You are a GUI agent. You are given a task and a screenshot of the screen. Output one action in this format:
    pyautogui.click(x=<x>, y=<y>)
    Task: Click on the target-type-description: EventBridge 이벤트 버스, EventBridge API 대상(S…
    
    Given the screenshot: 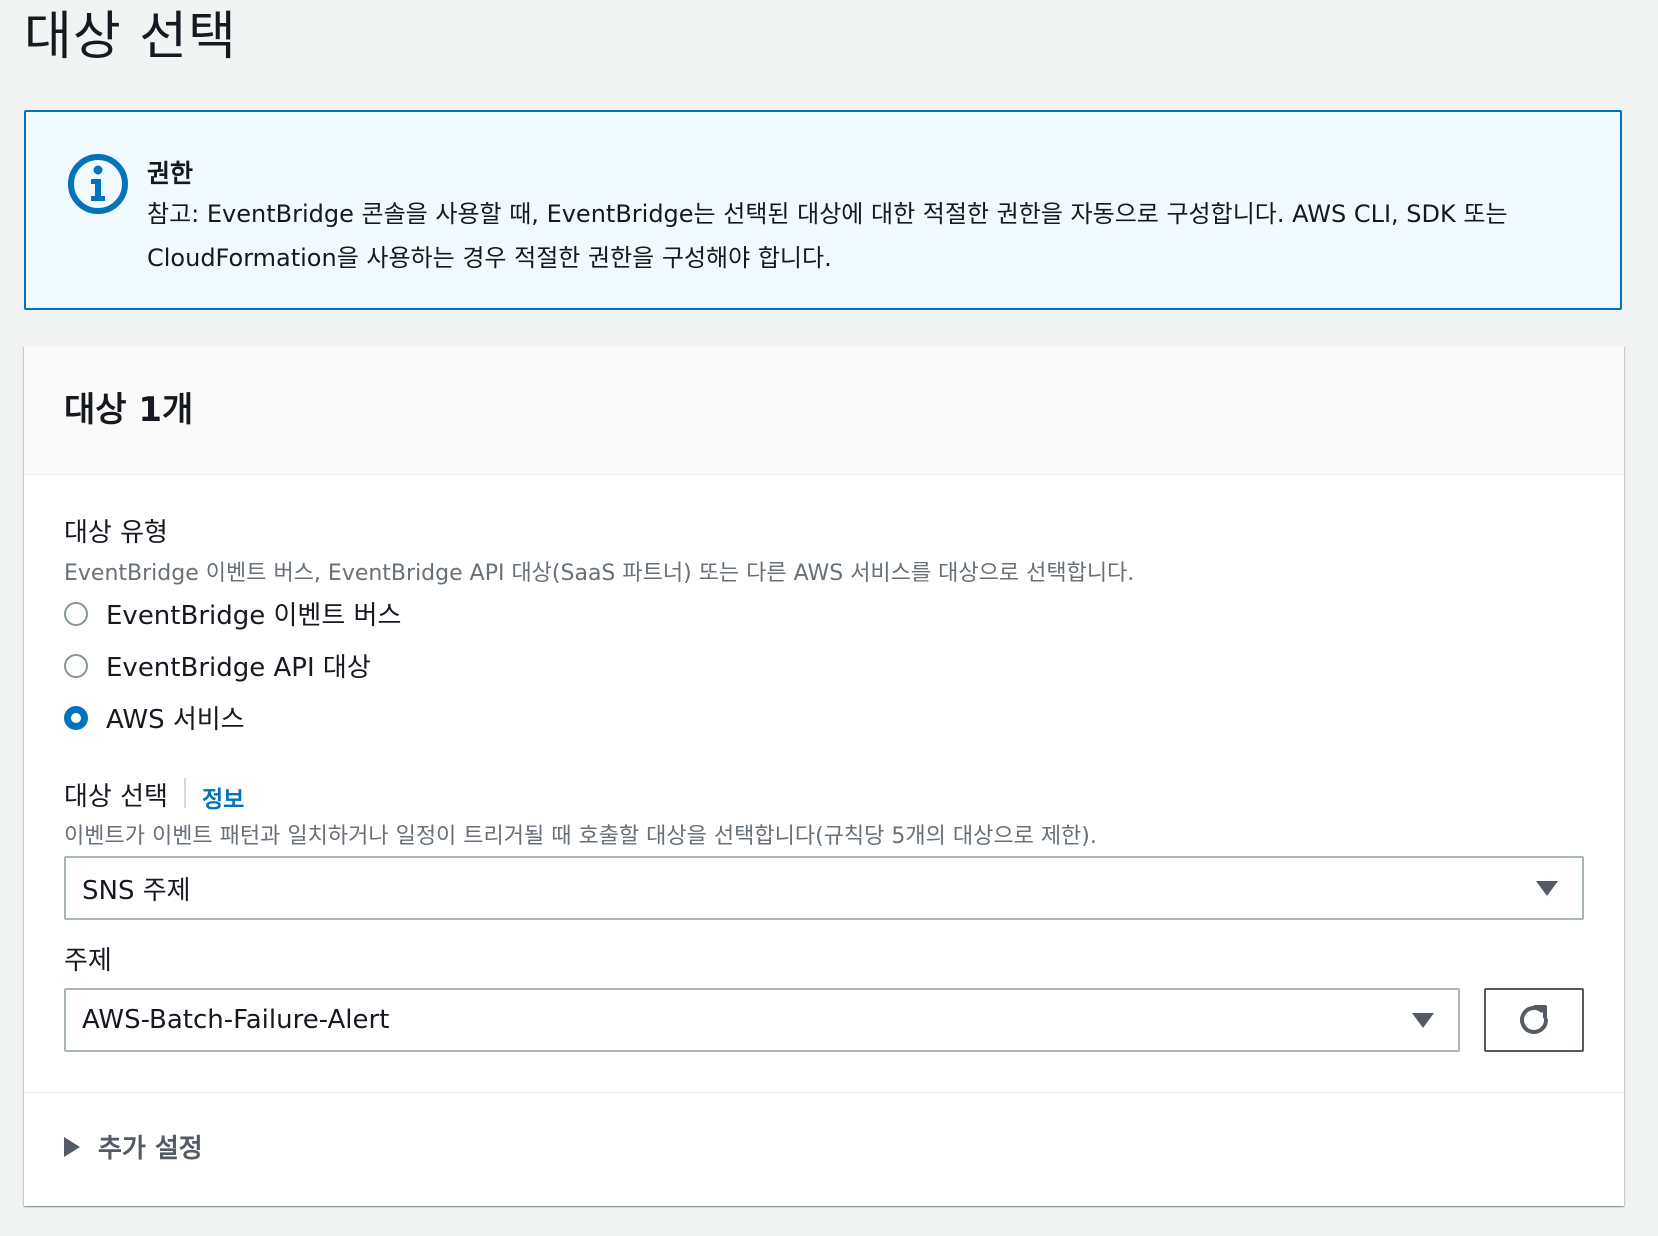 What is the action you would take?
    pyautogui.click(x=599, y=573)
    